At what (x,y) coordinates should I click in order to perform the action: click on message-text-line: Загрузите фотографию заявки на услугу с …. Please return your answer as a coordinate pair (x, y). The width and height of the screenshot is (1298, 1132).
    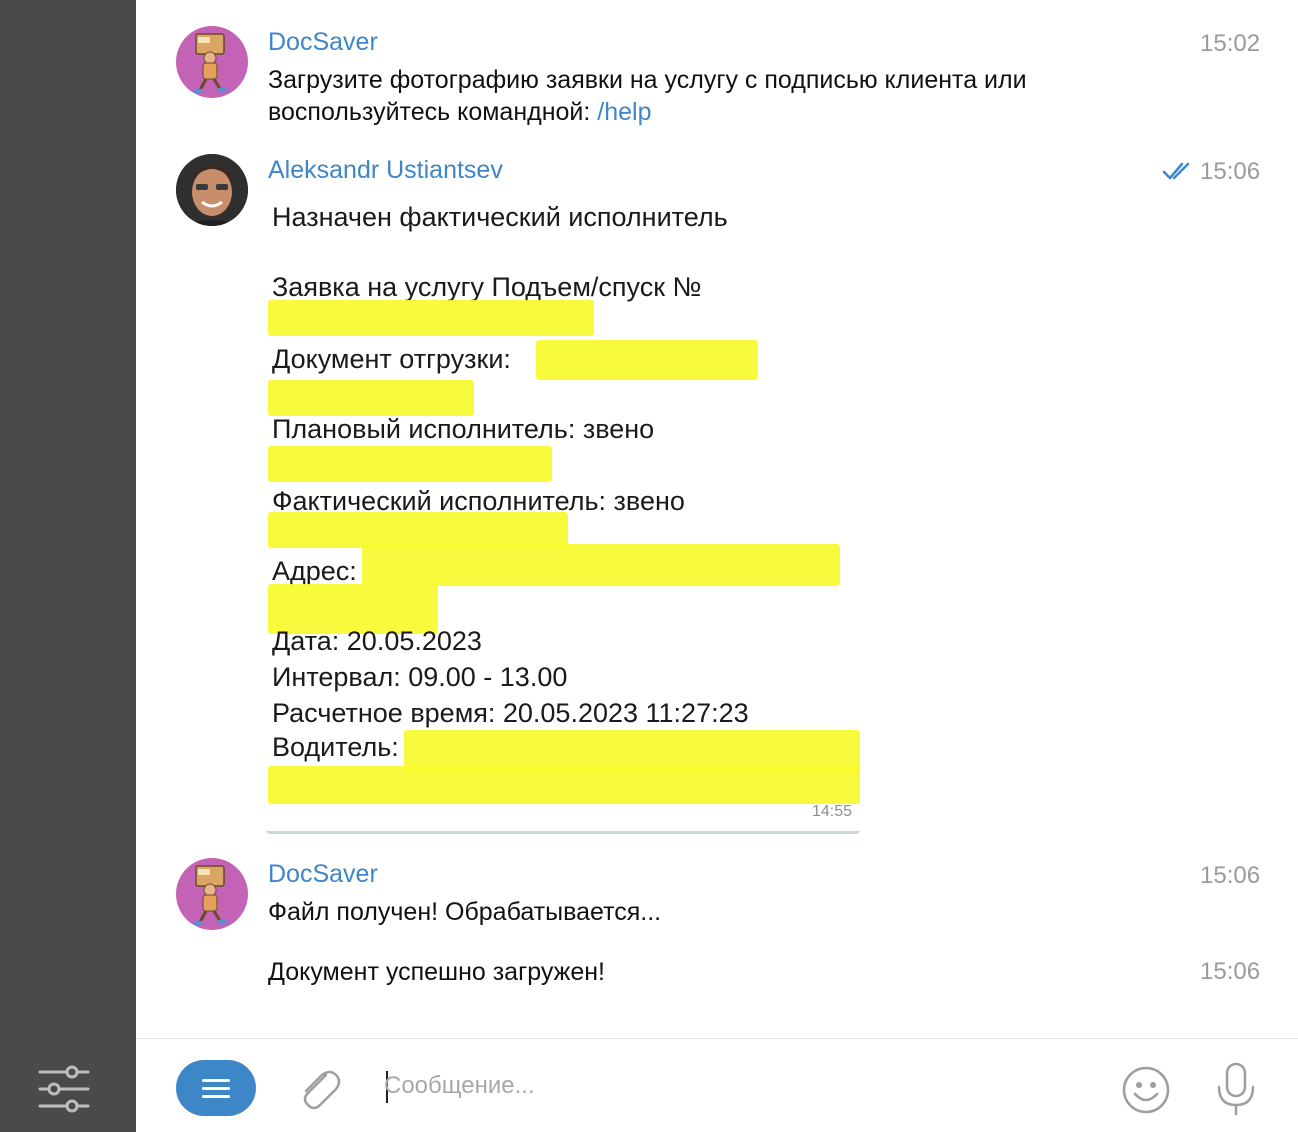
    Looking at the image, I should click on (647, 80).